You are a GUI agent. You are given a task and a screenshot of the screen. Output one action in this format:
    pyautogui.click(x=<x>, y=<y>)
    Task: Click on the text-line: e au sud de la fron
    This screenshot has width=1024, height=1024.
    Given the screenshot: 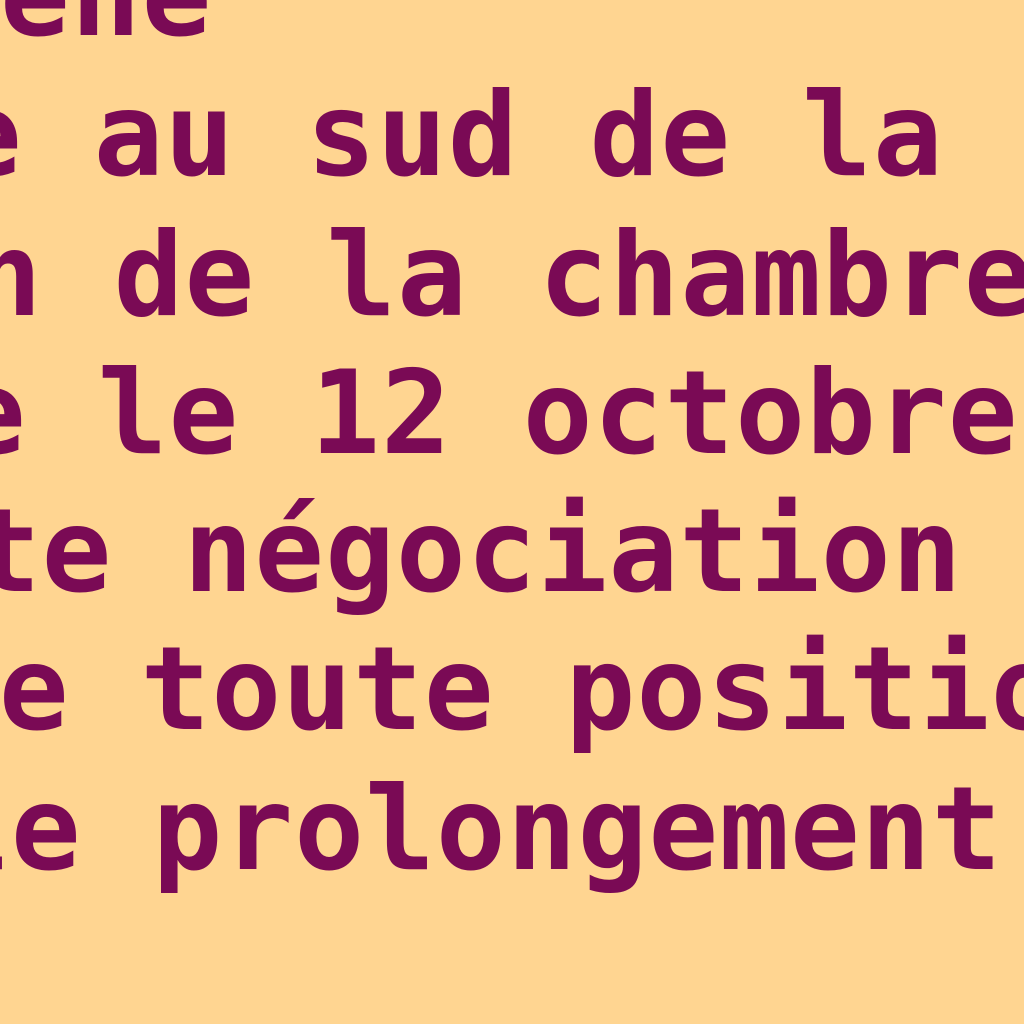 What is the action you would take?
    pyautogui.click(x=512, y=135)
    